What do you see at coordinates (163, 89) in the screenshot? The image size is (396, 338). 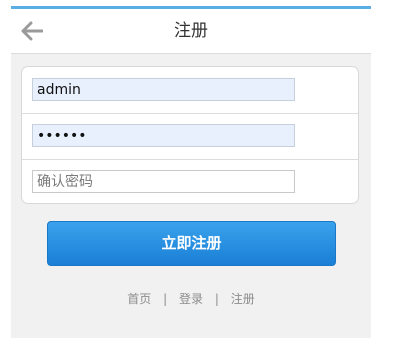 I see `username-input` at bounding box center [163, 89].